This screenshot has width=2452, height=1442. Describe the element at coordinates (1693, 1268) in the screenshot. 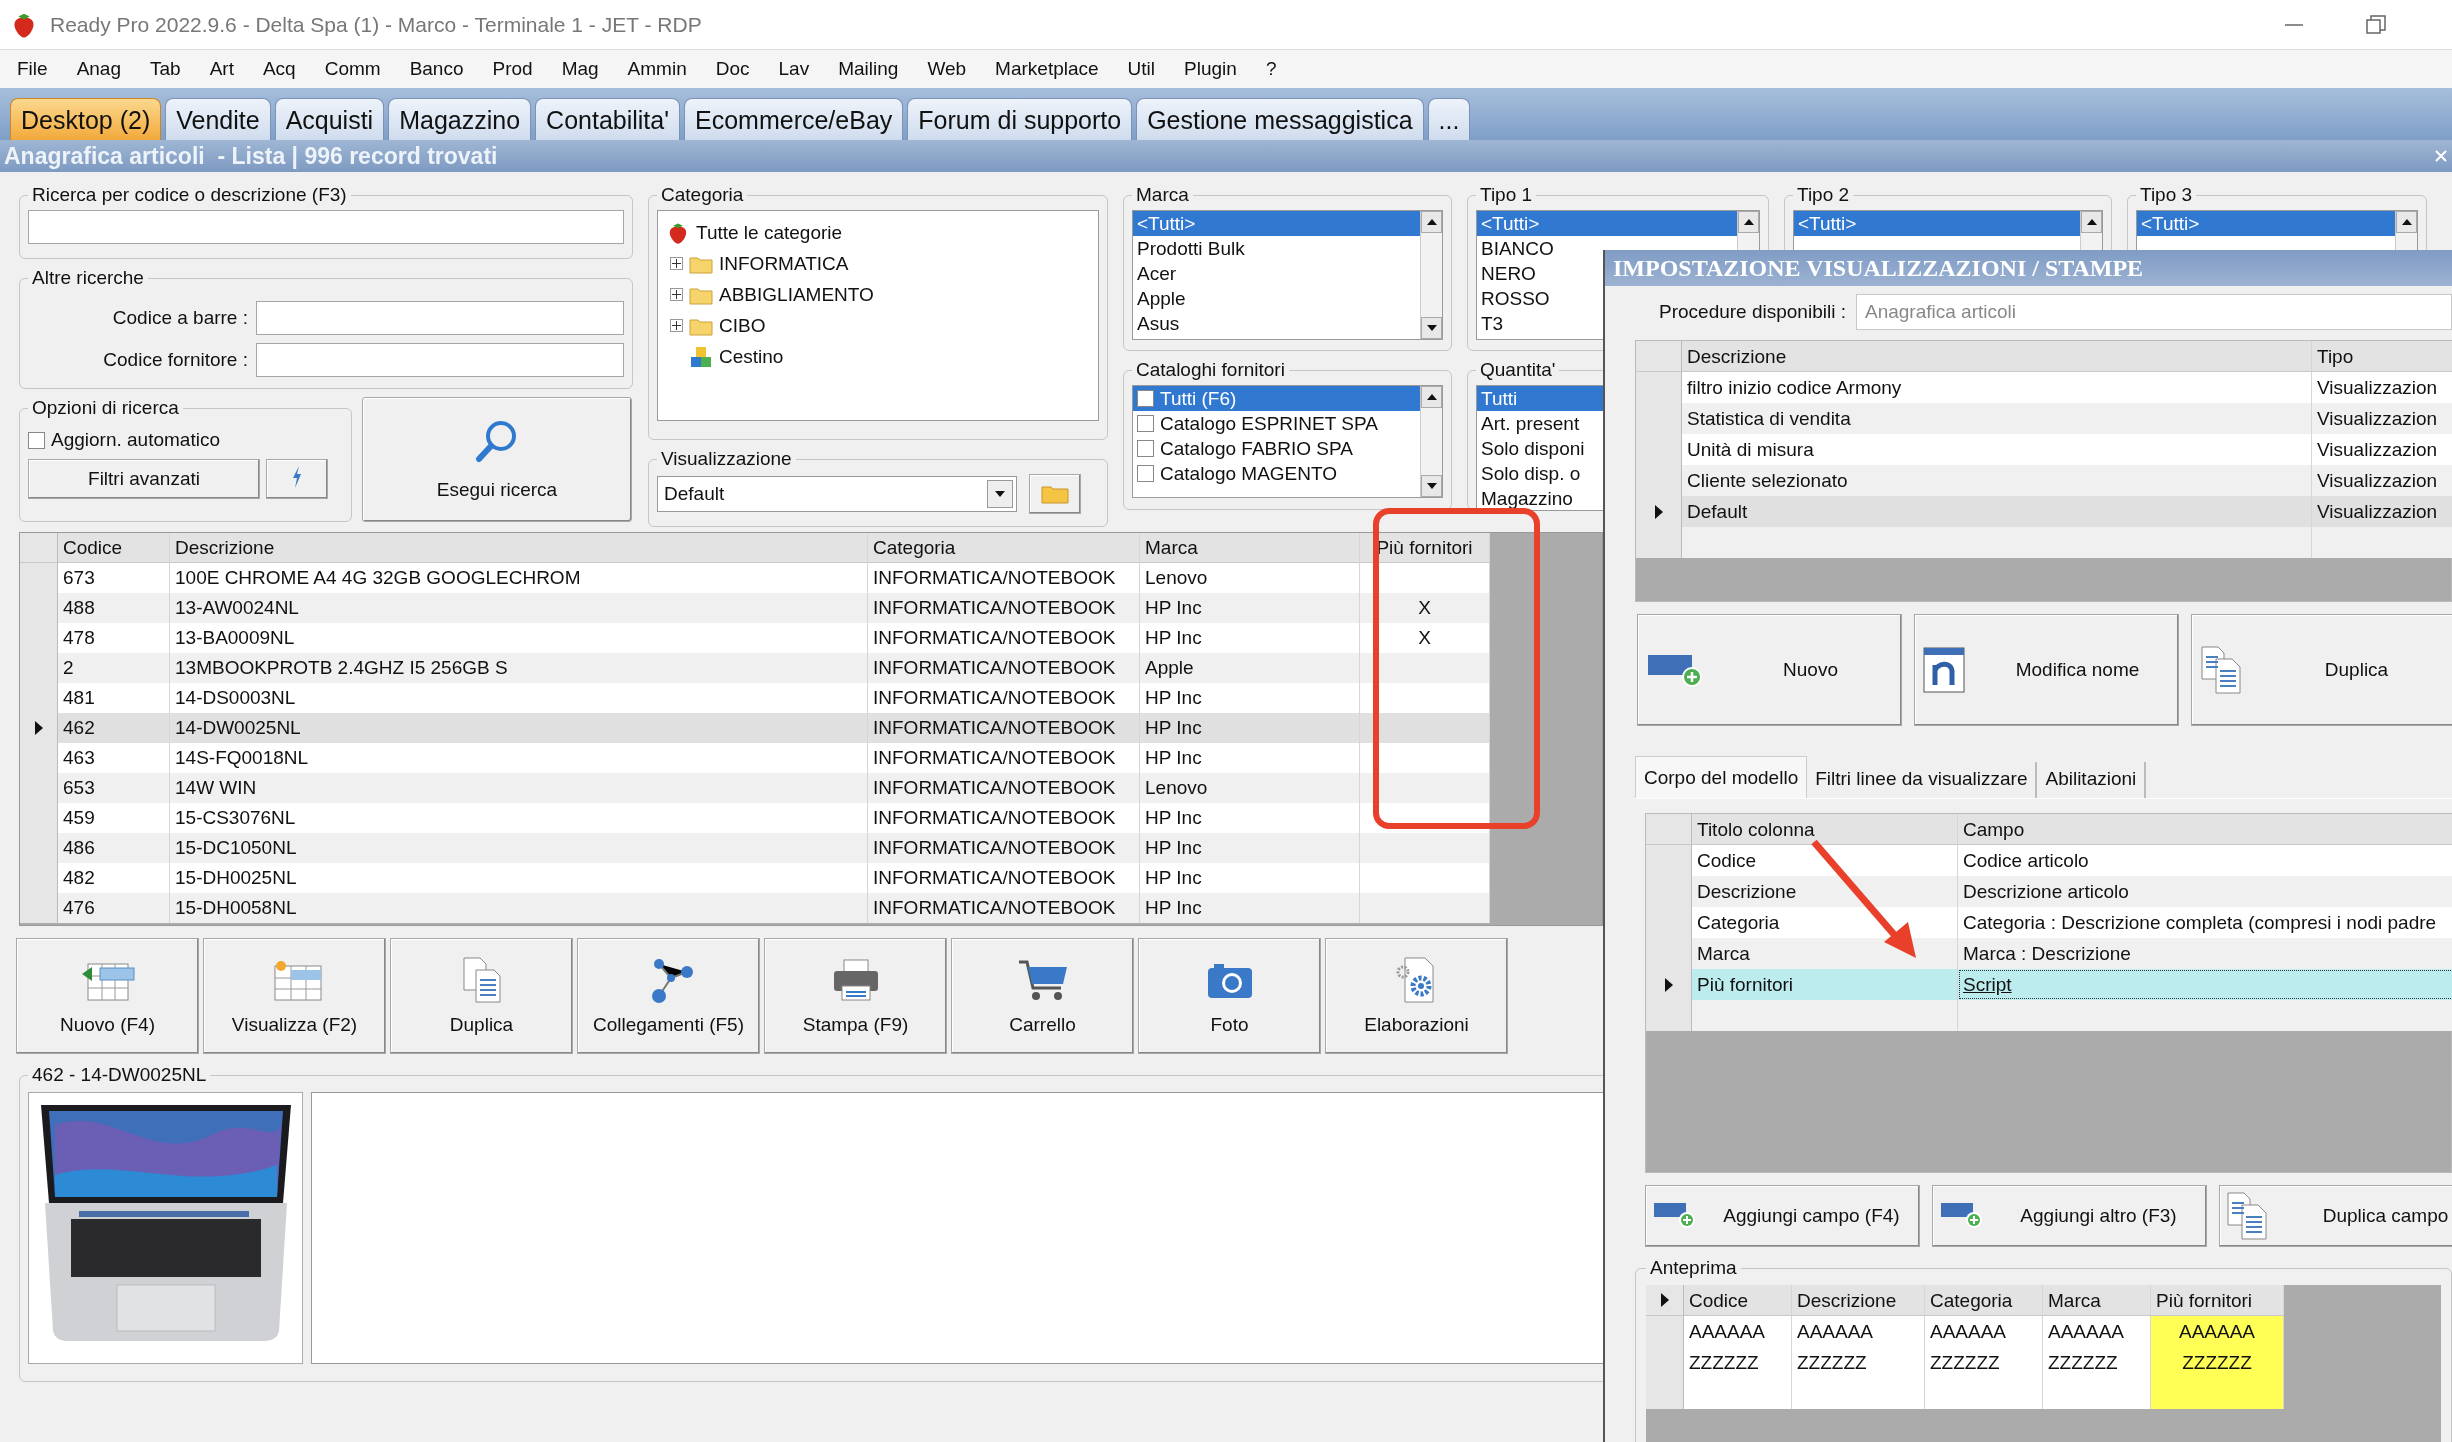

I see `group-label: Anteprima` at that location.